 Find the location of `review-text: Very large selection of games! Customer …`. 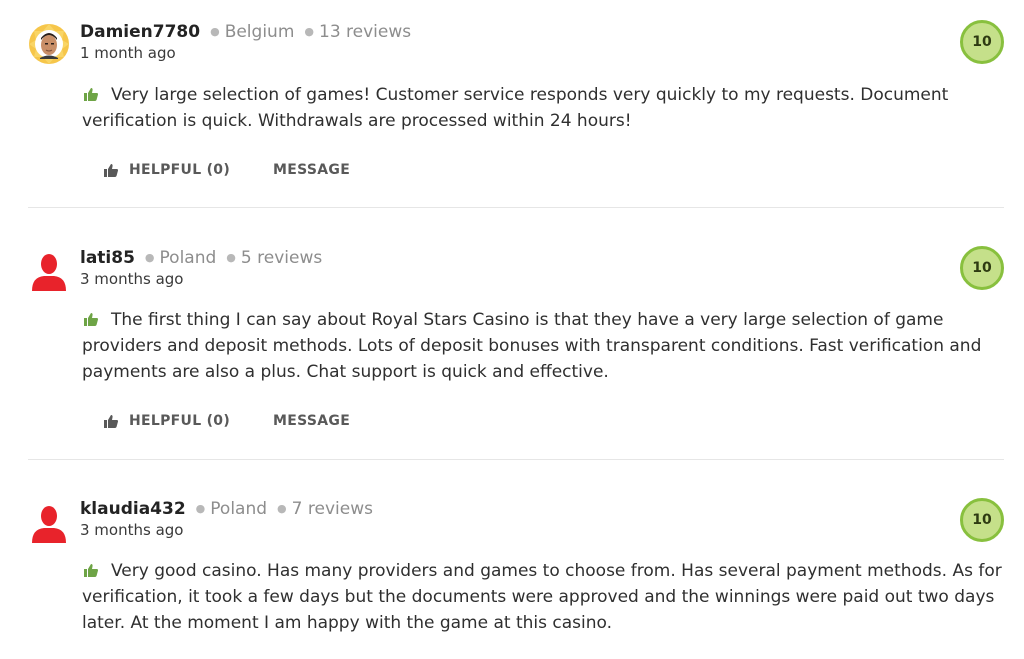

review-text: Very large selection of games! Customer … is located at coordinates (543, 108).